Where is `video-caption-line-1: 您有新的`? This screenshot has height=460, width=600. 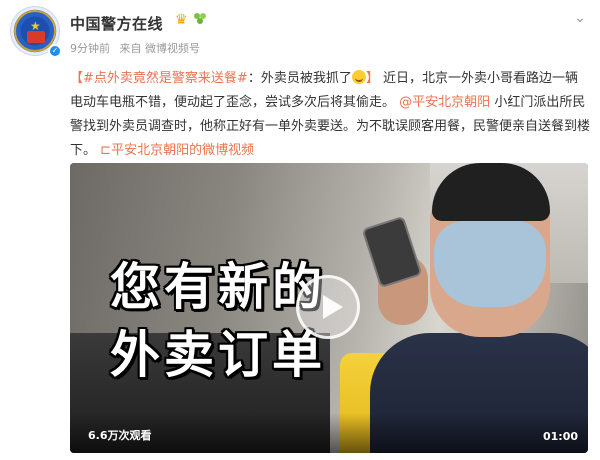 video-caption-line-1: 您有新的 is located at coordinates (218, 287).